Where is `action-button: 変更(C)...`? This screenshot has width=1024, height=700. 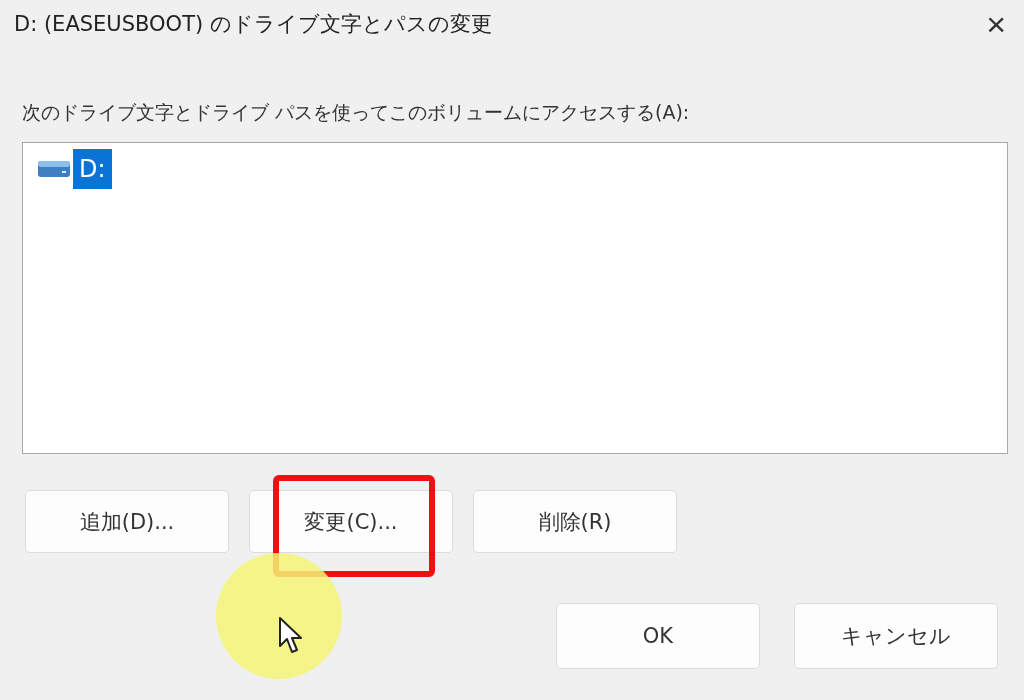
action-button: 変更(C)... is located at coordinates (351, 521).